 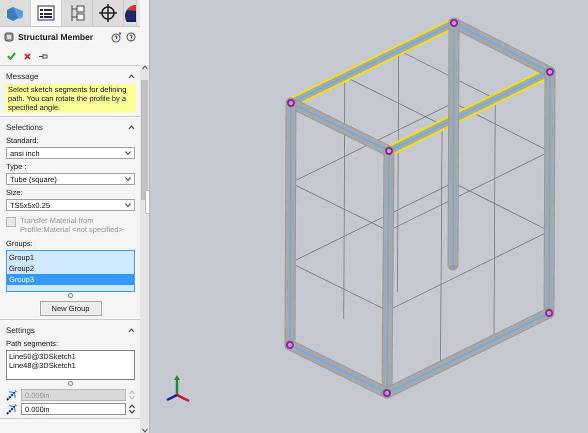 I want to click on spinner-icon, so click(x=132, y=409).